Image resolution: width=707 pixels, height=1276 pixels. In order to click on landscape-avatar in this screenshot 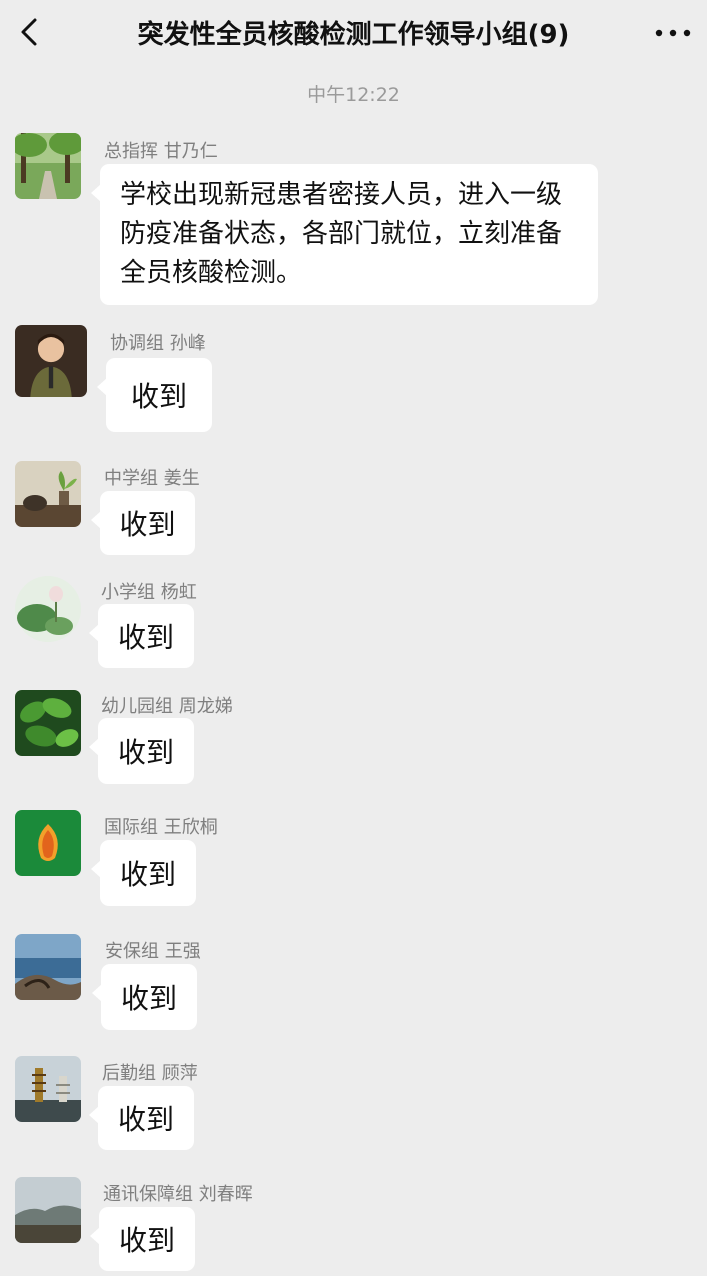, I will do `click(48, 1210)`.